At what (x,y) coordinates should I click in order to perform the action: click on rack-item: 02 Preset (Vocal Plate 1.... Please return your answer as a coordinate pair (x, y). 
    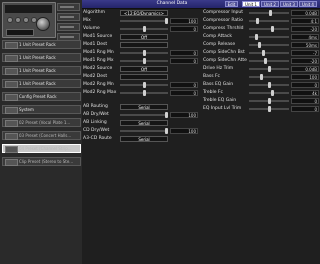
    Looking at the image, I should click on (41, 122).